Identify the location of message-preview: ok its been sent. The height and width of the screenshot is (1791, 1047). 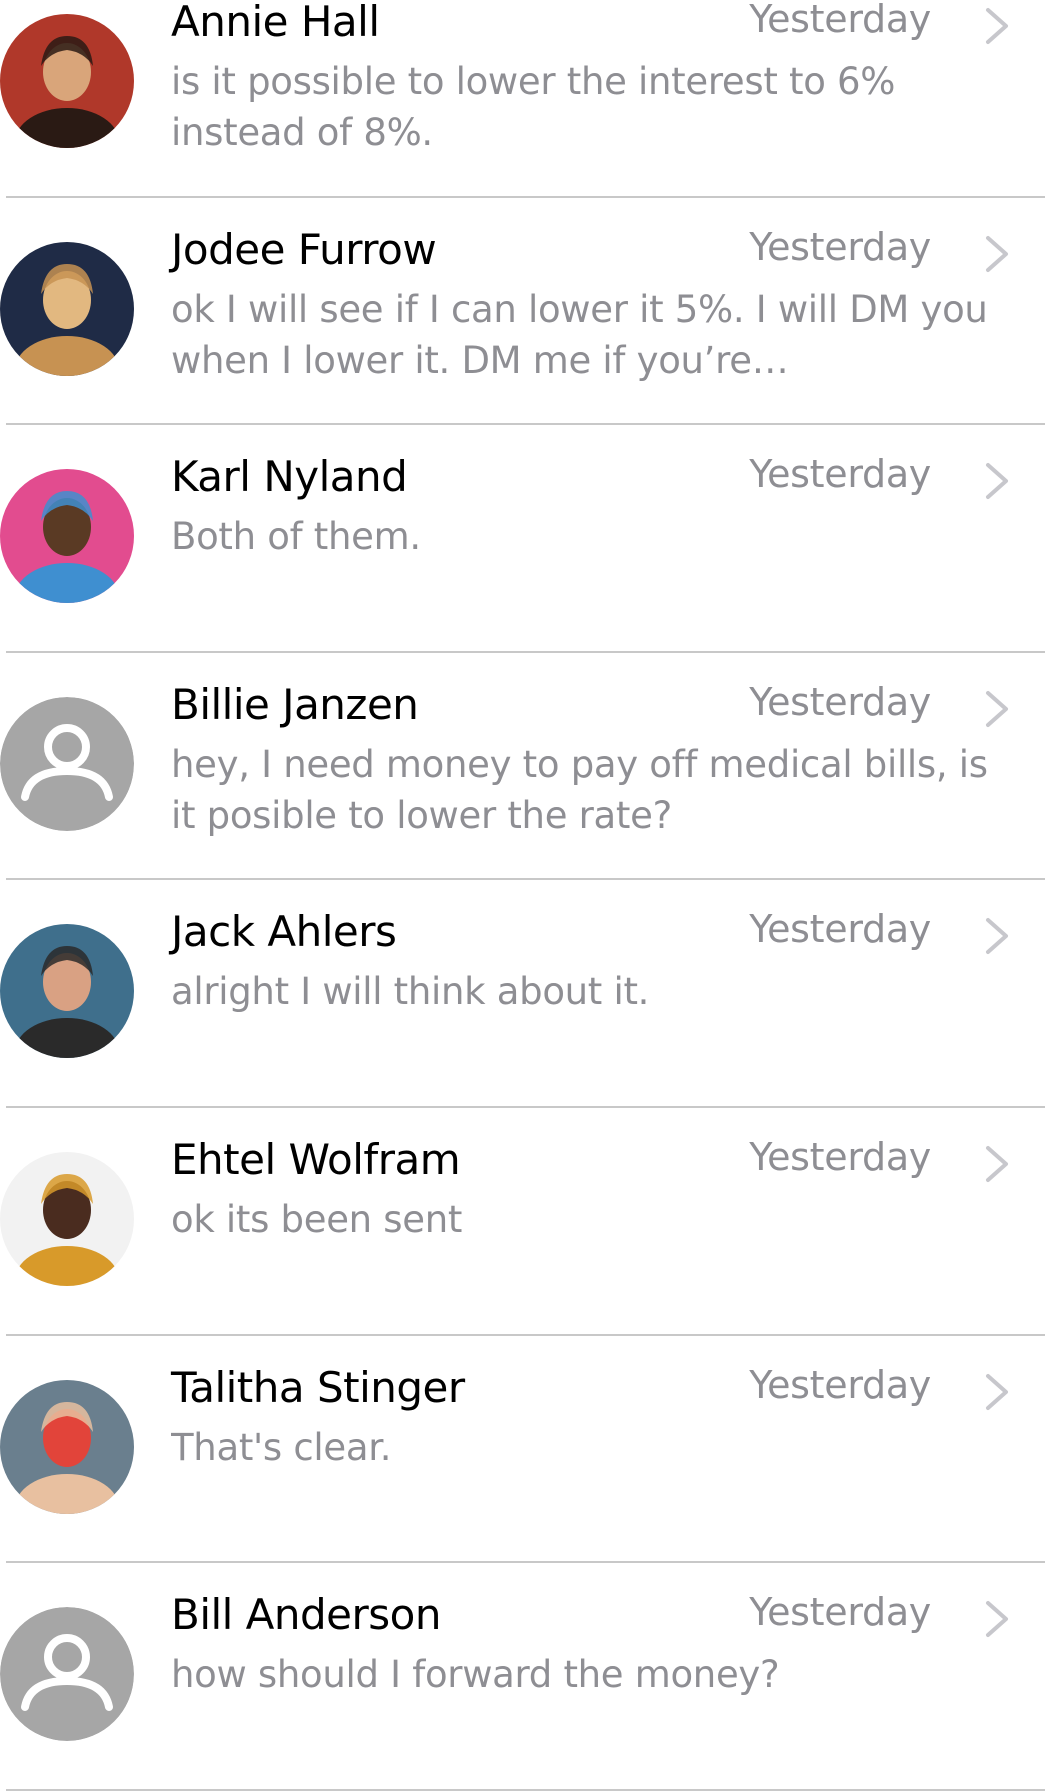
(317, 1219).